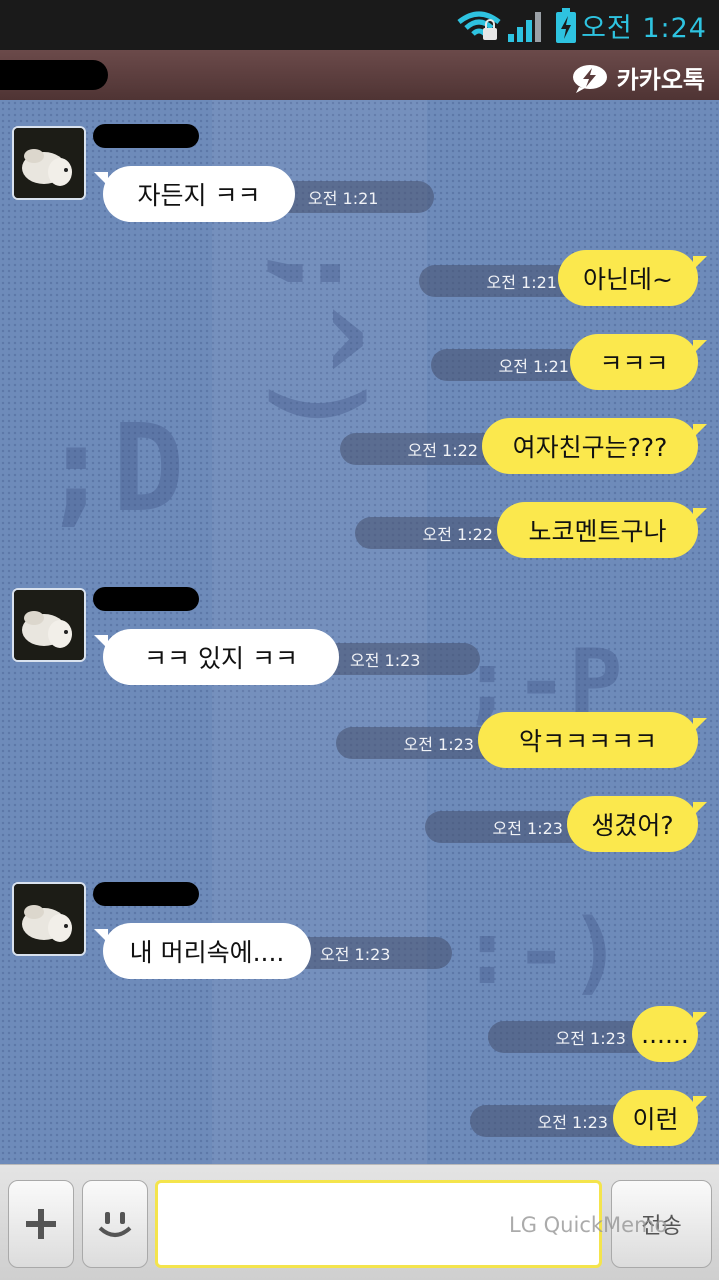 The image size is (719, 1280). I want to click on outgoing-message: 아닌데~, so click(632, 278).